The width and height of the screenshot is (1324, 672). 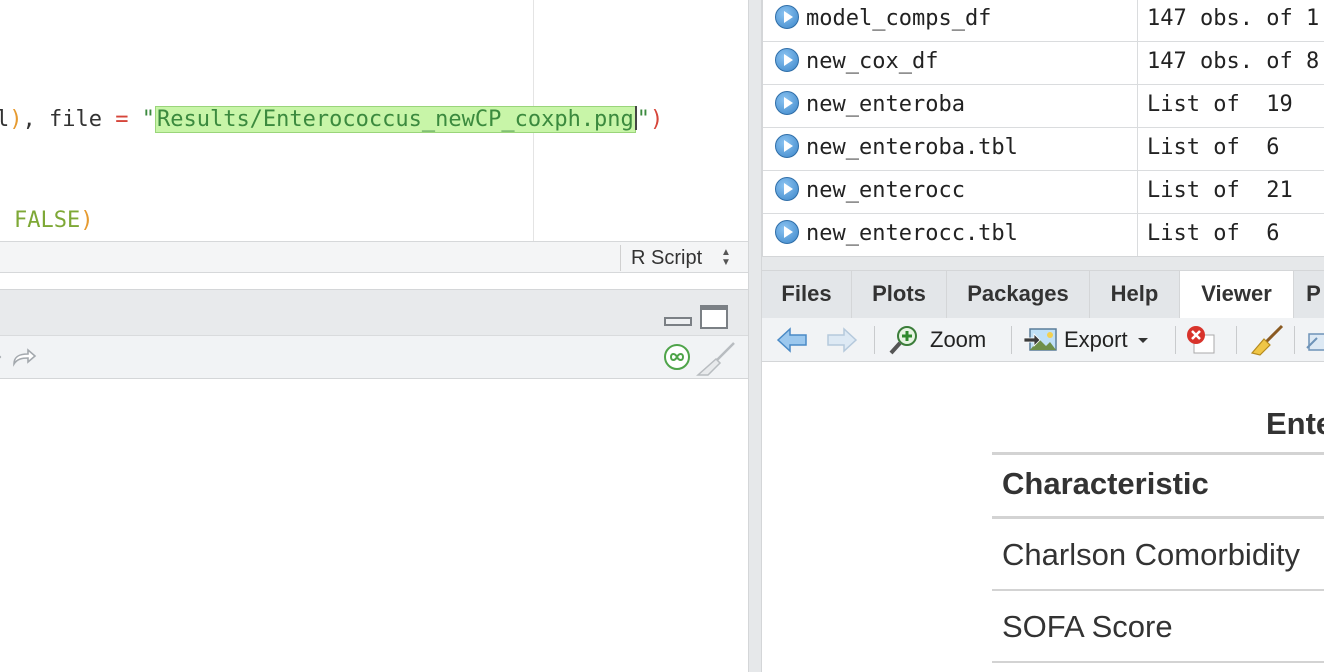 What do you see at coordinates (374, 257) in the screenshot?
I see `editor-status-bar: R Script ▲ ▼` at bounding box center [374, 257].